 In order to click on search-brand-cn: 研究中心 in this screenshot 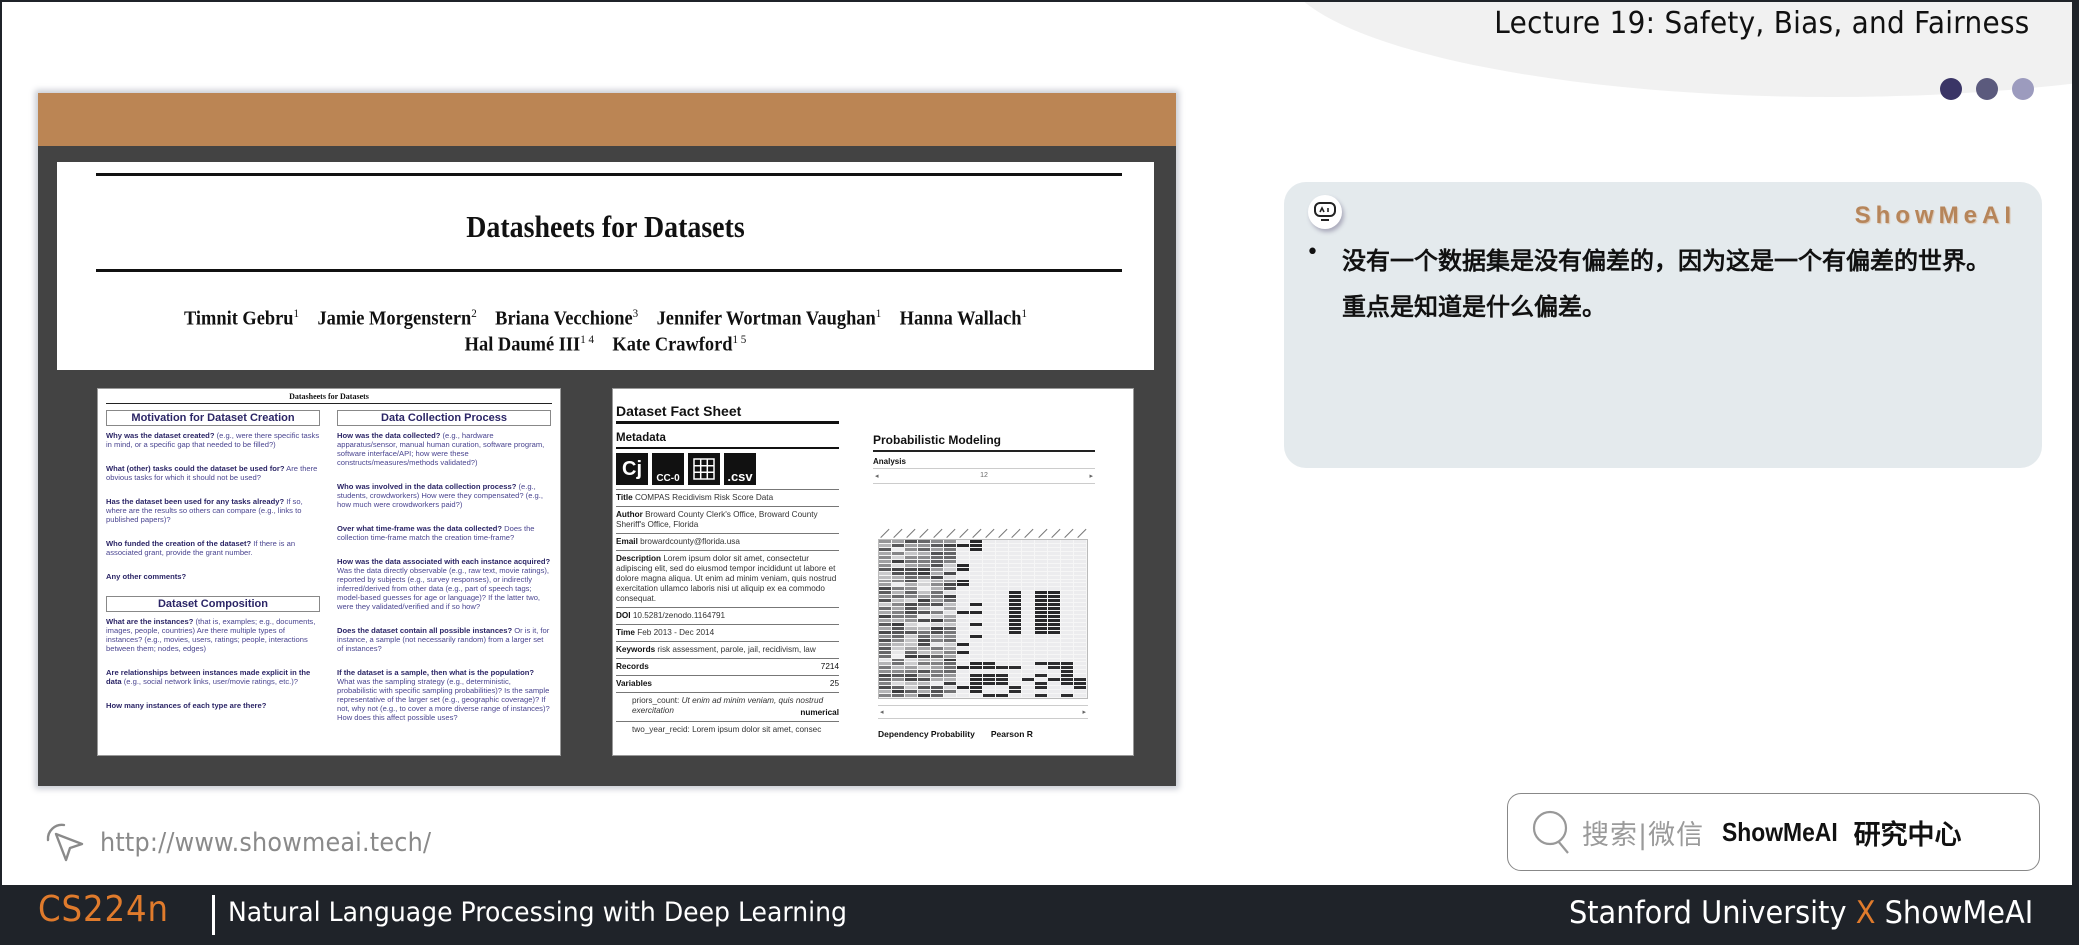, I will do `click(1907, 835)`.